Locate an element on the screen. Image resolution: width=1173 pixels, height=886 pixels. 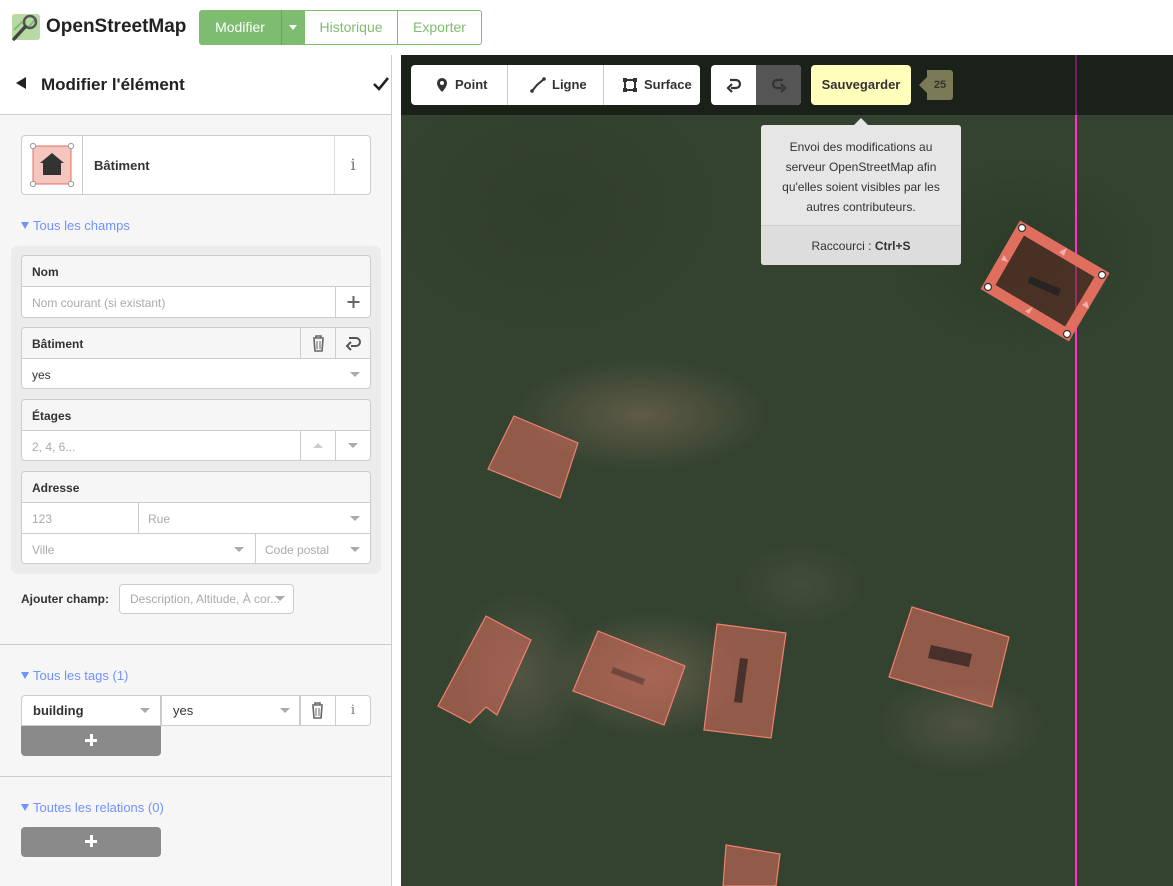
tag-value-caret-icon is located at coordinates (285, 710).